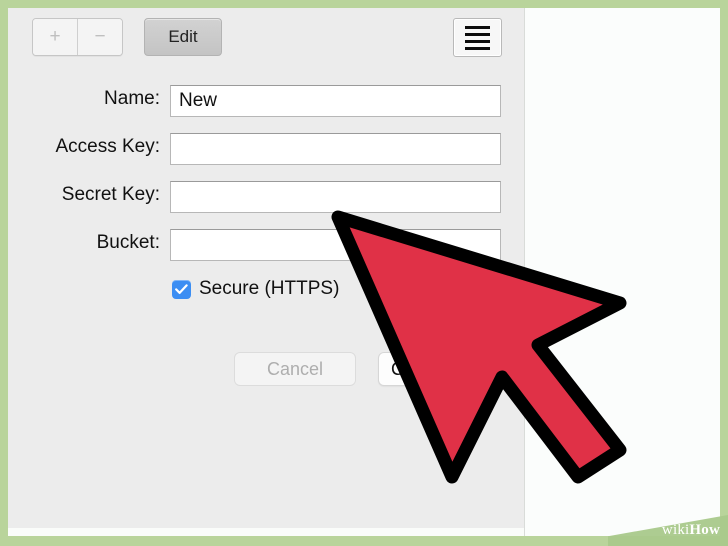 This screenshot has height=546, width=728. I want to click on dialog-toolbar: + − Edit, so click(266, 43).